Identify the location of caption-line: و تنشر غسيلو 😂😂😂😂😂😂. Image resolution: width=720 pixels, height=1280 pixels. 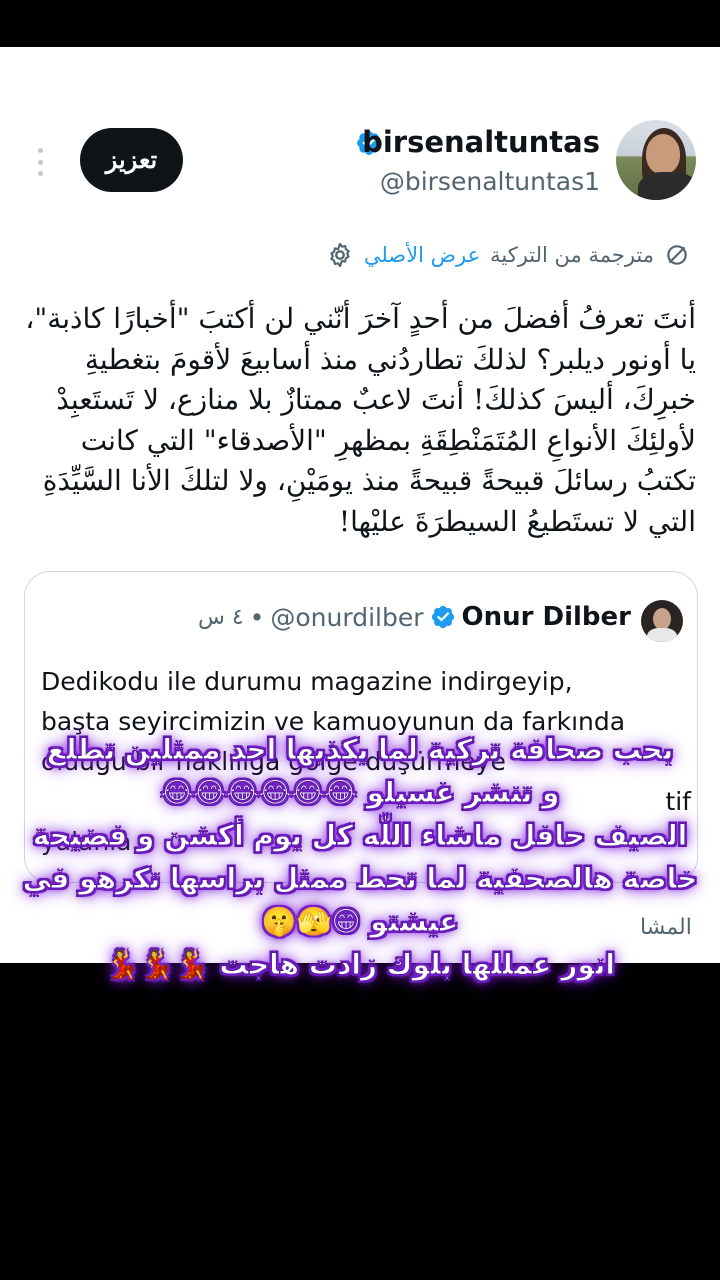
(360, 793).